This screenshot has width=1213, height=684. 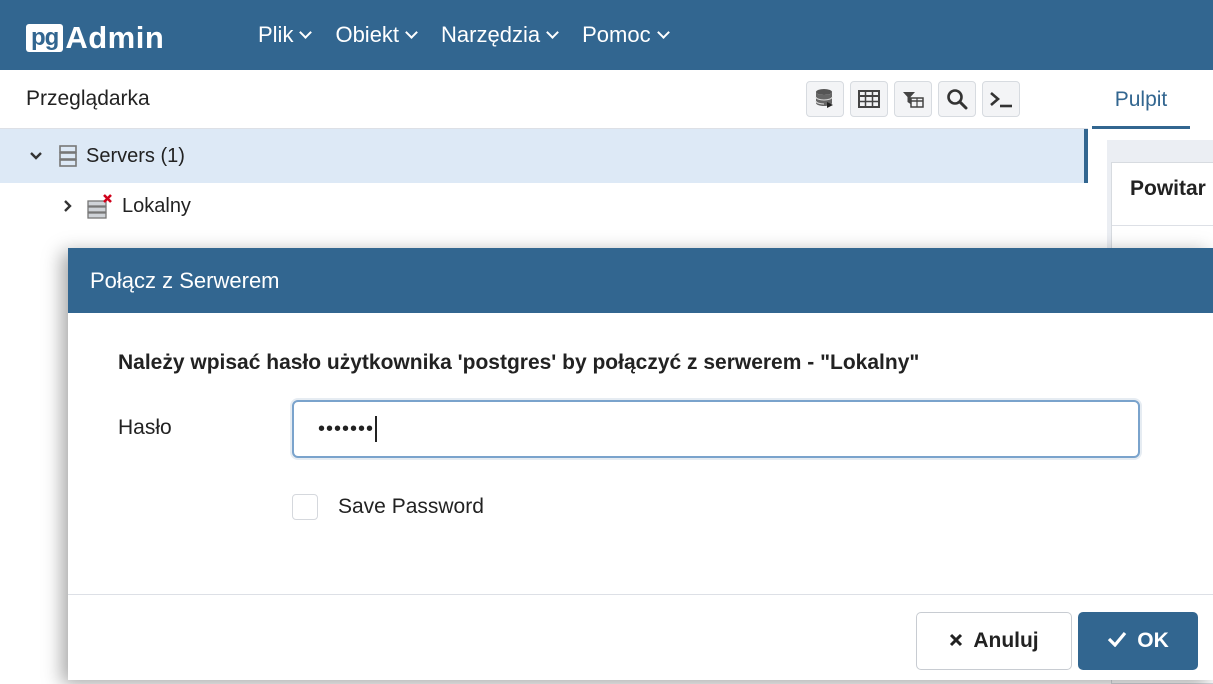 What do you see at coordinates (544, 99) in the screenshot?
I see `browser-panel-header: Przeglądarka` at bounding box center [544, 99].